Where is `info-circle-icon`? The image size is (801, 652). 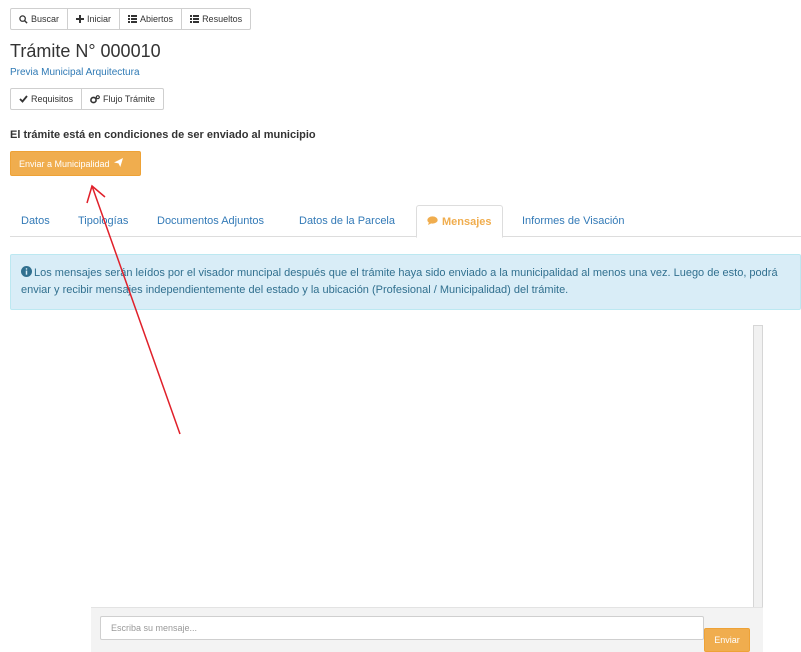
info-circle-icon is located at coordinates (26, 274).